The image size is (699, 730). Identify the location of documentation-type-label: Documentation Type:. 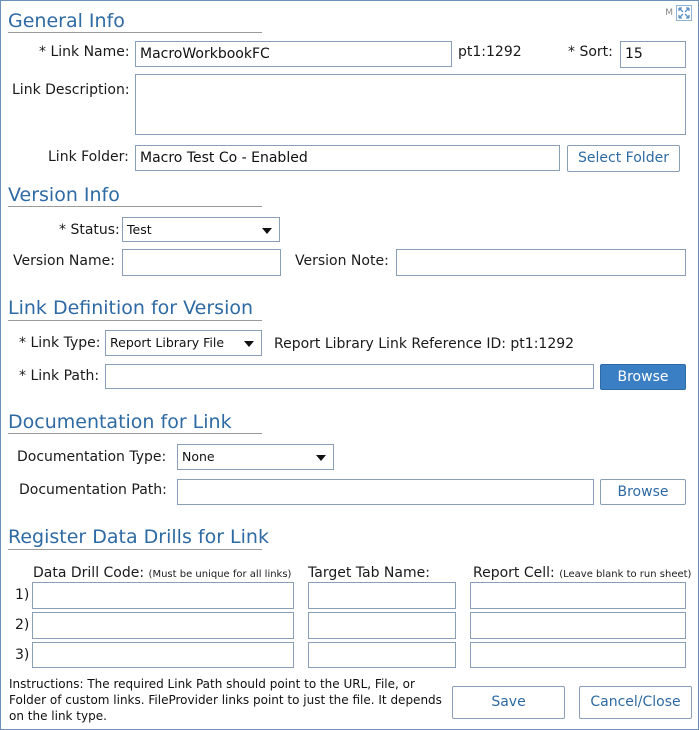
(92, 457).